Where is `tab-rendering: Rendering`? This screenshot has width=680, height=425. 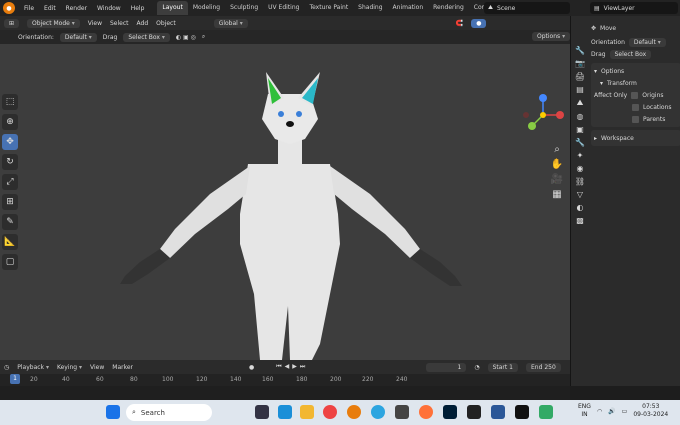
tab-rendering: Rendering is located at coordinates (448, 8).